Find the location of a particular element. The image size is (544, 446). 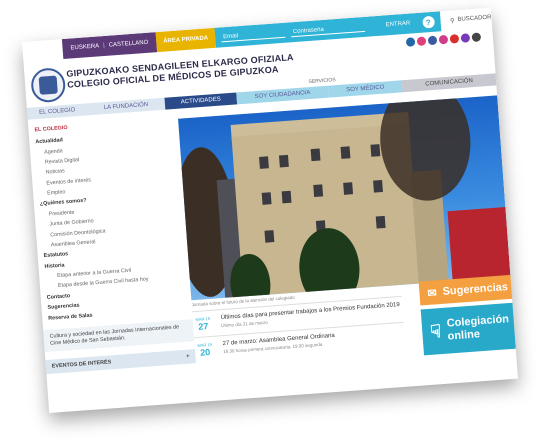

lang-es-link: CASTELLANO is located at coordinates (129, 44).